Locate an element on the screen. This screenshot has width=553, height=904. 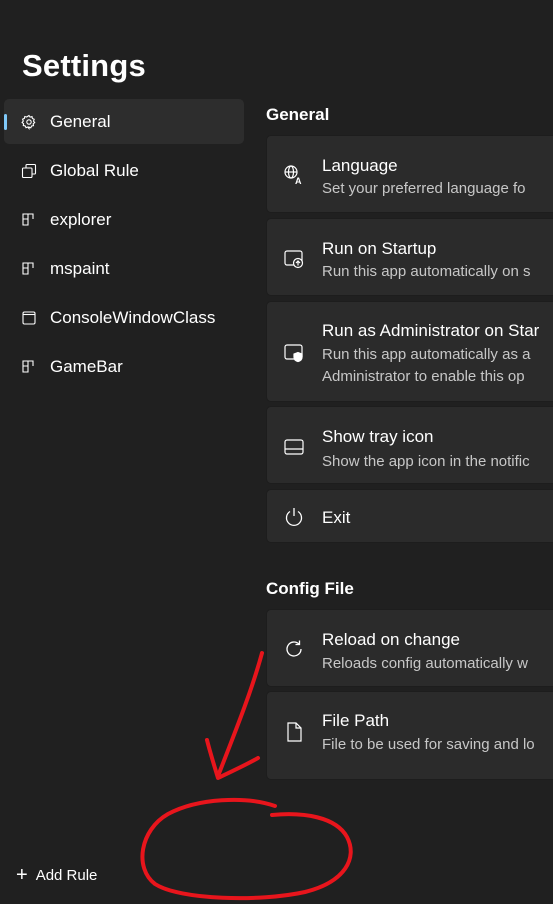
setting-description: Show the app icon in the notific is located at coordinates (426, 461).